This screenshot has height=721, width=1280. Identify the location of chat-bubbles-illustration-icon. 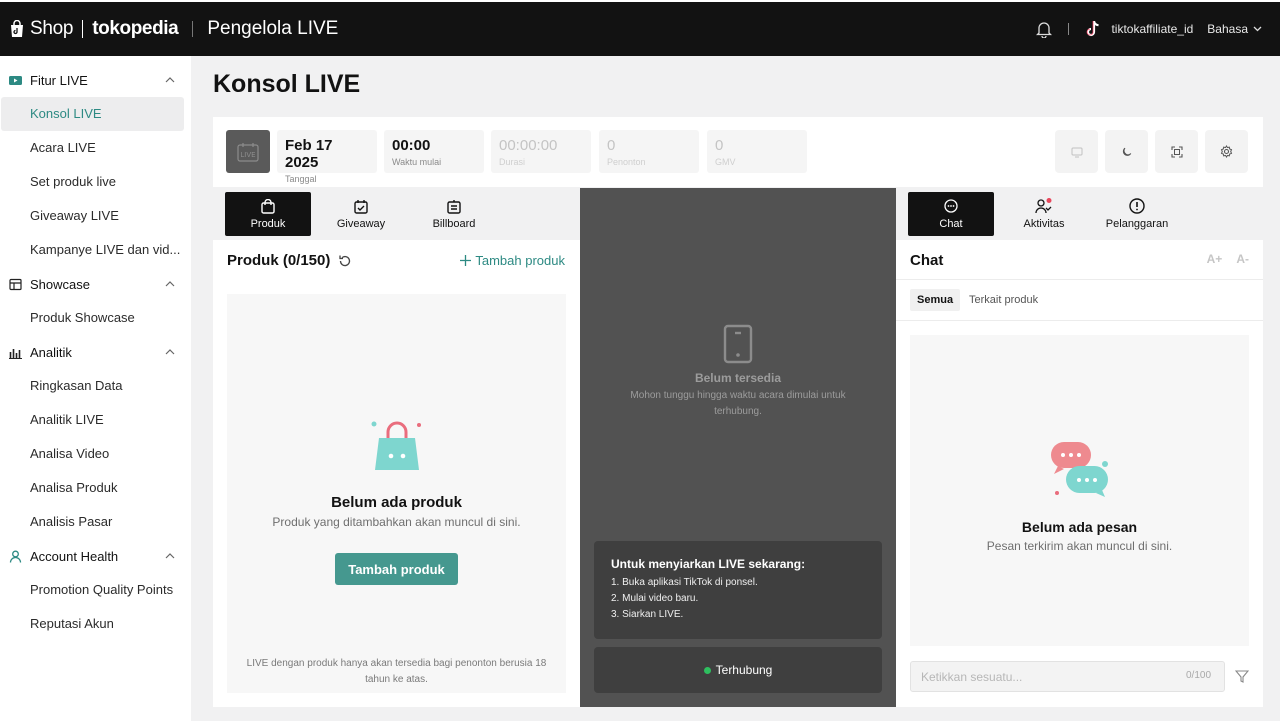
(1079, 469).